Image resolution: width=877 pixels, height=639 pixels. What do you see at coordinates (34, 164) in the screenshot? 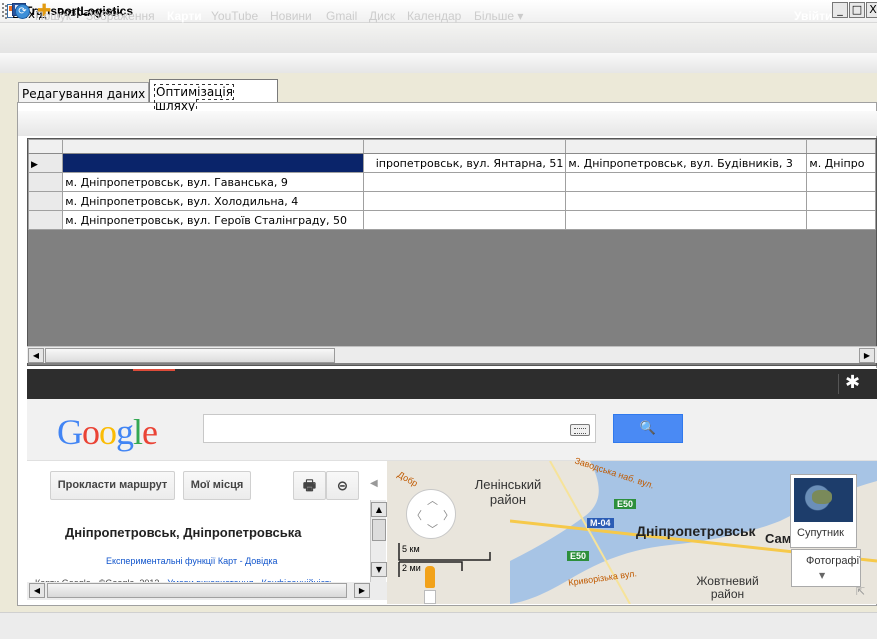
I see `current-row-arrow-icon: ▶` at bounding box center [34, 164].